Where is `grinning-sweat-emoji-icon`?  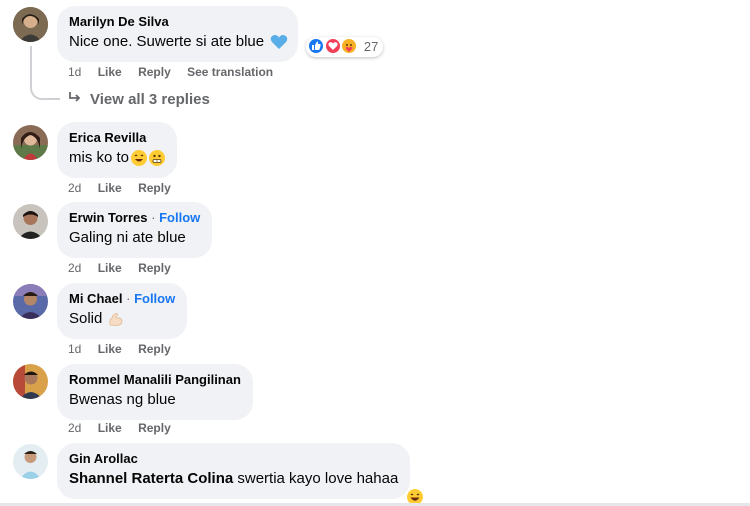 grinning-sweat-emoji-icon is located at coordinates (139, 158).